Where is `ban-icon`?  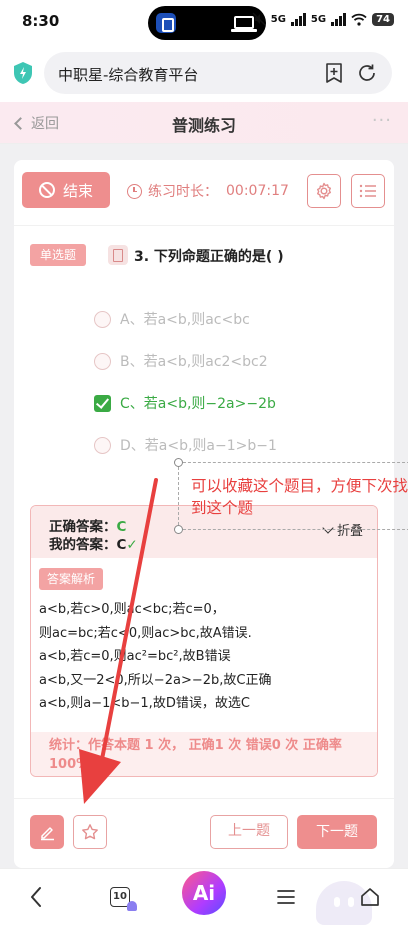 ban-icon is located at coordinates (46, 190).